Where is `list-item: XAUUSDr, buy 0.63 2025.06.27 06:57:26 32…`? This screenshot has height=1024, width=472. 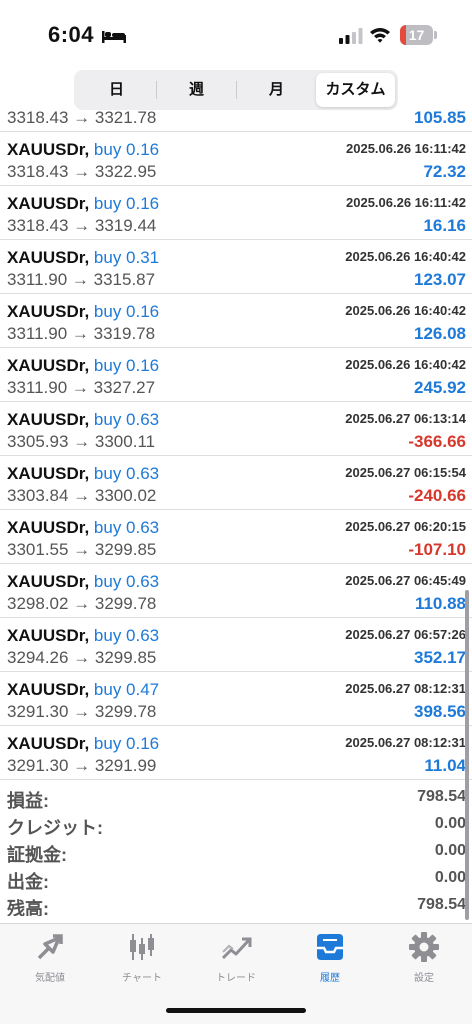 list-item: XAUUSDr, buy 0.63 2025.06.27 06:57:26 32… is located at coordinates (236, 645).